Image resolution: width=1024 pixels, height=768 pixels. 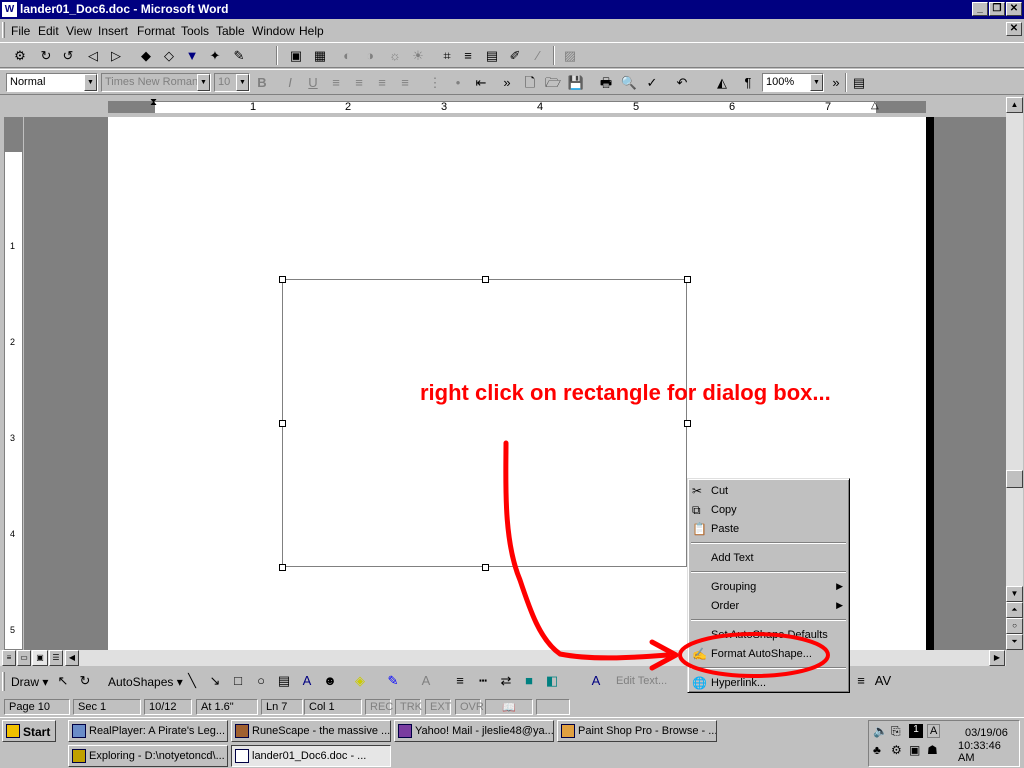 I want to click on annotation-arrow, so click(x=587, y=550).